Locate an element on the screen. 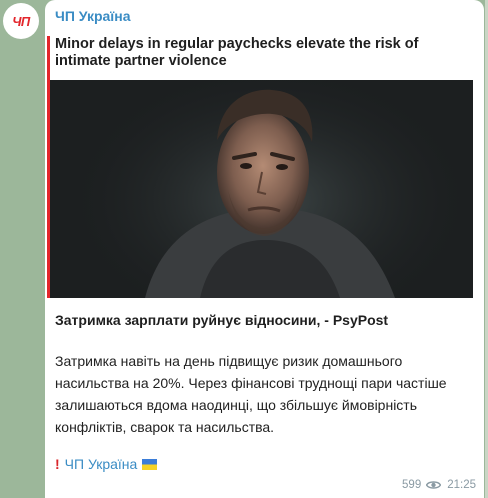  exclamation-icon: ! is located at coordinates (57, 464).